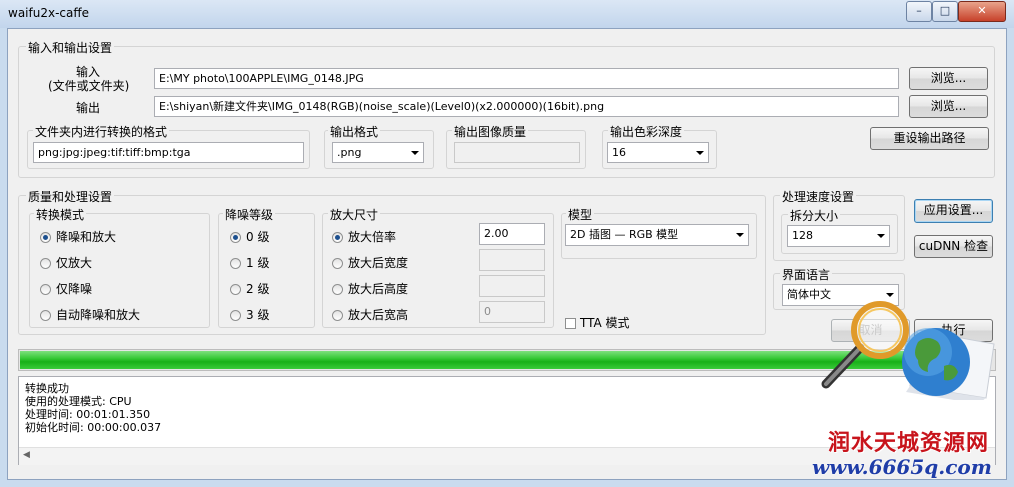 The image size is (1014, 487). I want to click on minimize-button: –, so click(919, 11).